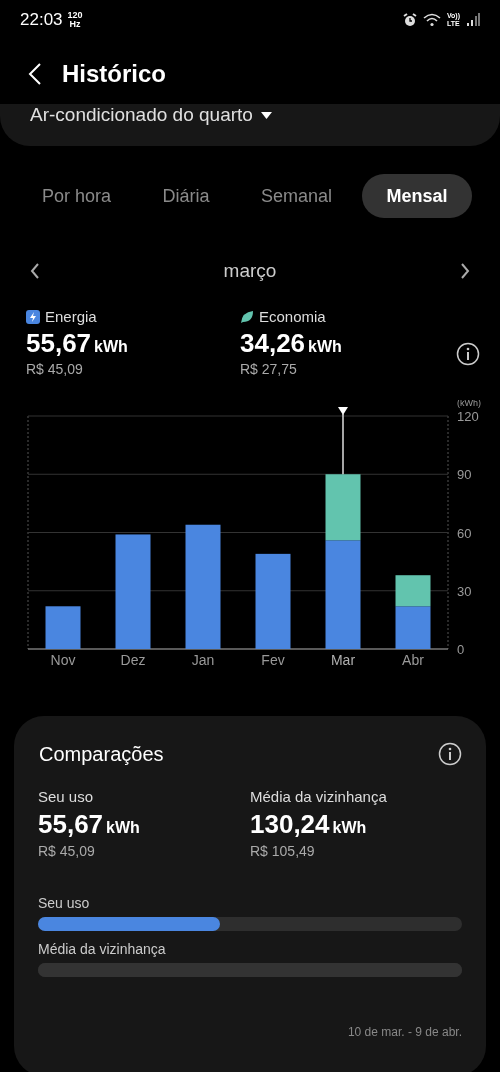  Describe the element at coordinates (35, 74) in the screenshot. I see `back-icon` at that location.